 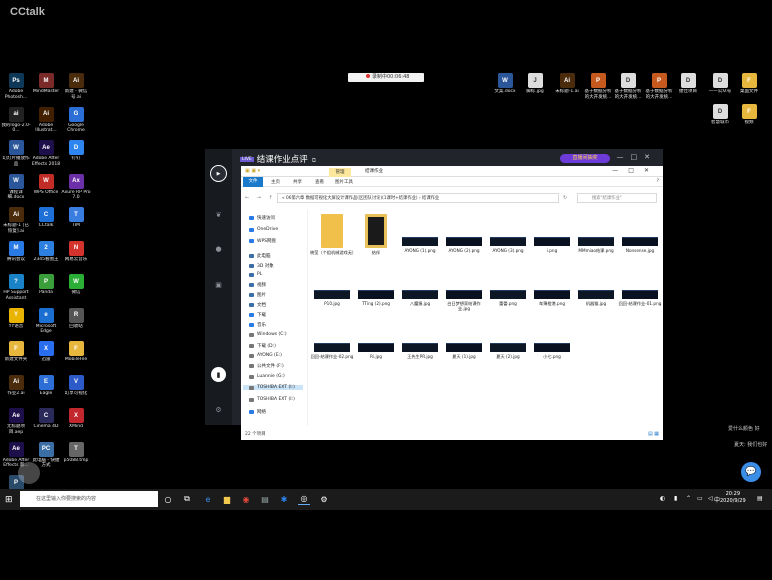 I want to click on manage-tab: 管理, so click(x=340, y=172).